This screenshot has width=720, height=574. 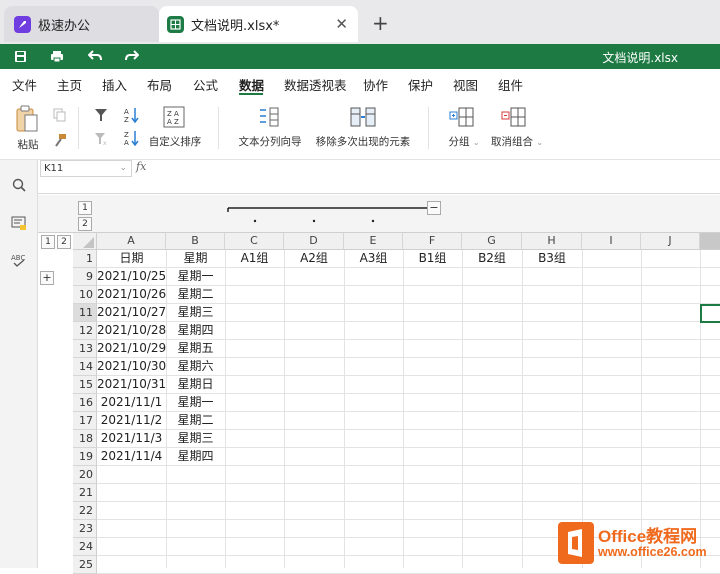 I want to click on row-header: 13, so click(x=85, y=349).